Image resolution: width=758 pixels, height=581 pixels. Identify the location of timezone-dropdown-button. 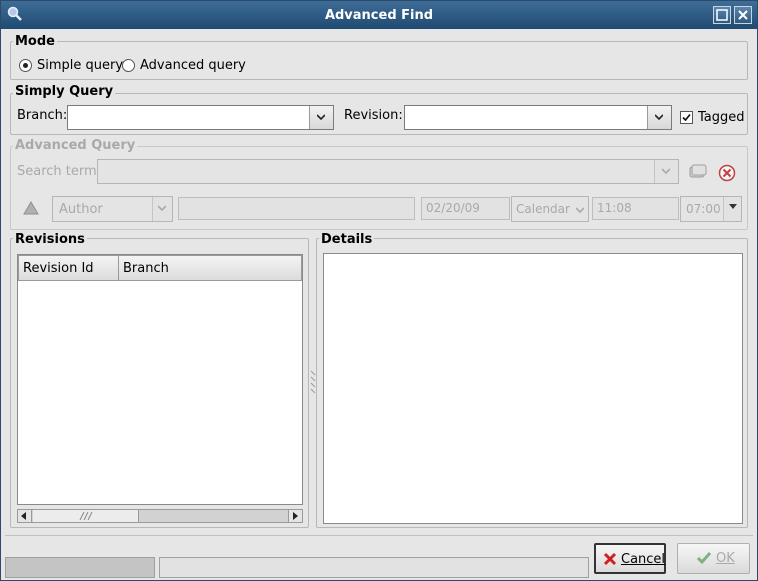
(732, 209).